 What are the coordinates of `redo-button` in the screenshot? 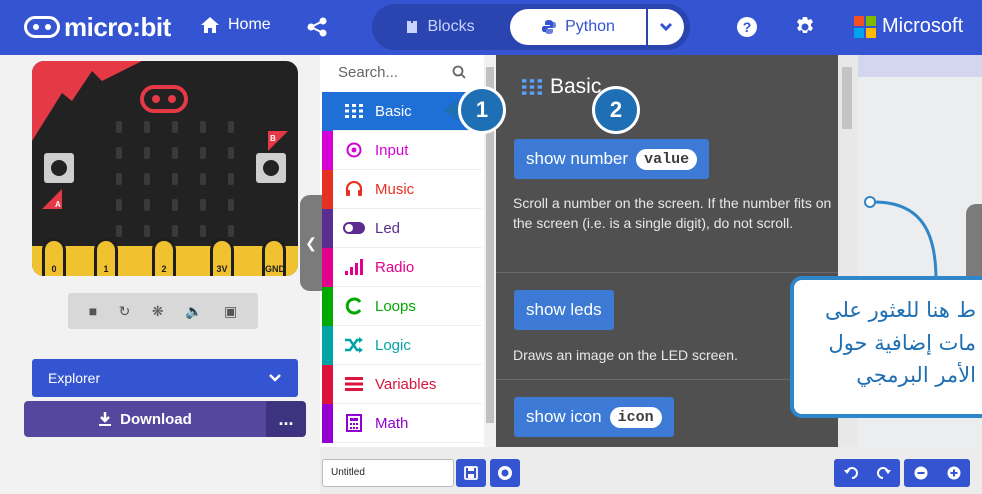 It's located at (883, 473).